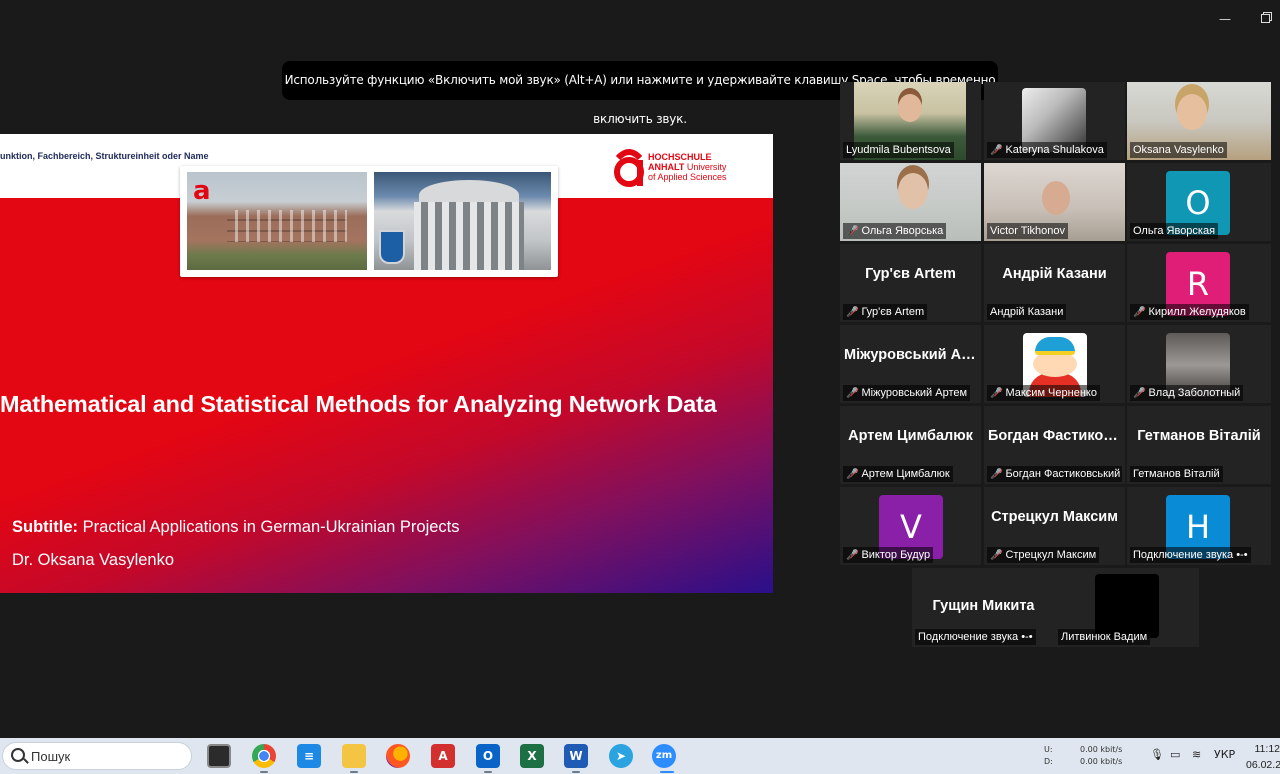 The width and height of the screenshot is (1280, 774). What do you see at coordinates (576, 756) in the screenshot?
I see `word-icon: W` at bounding box center [576, 756].